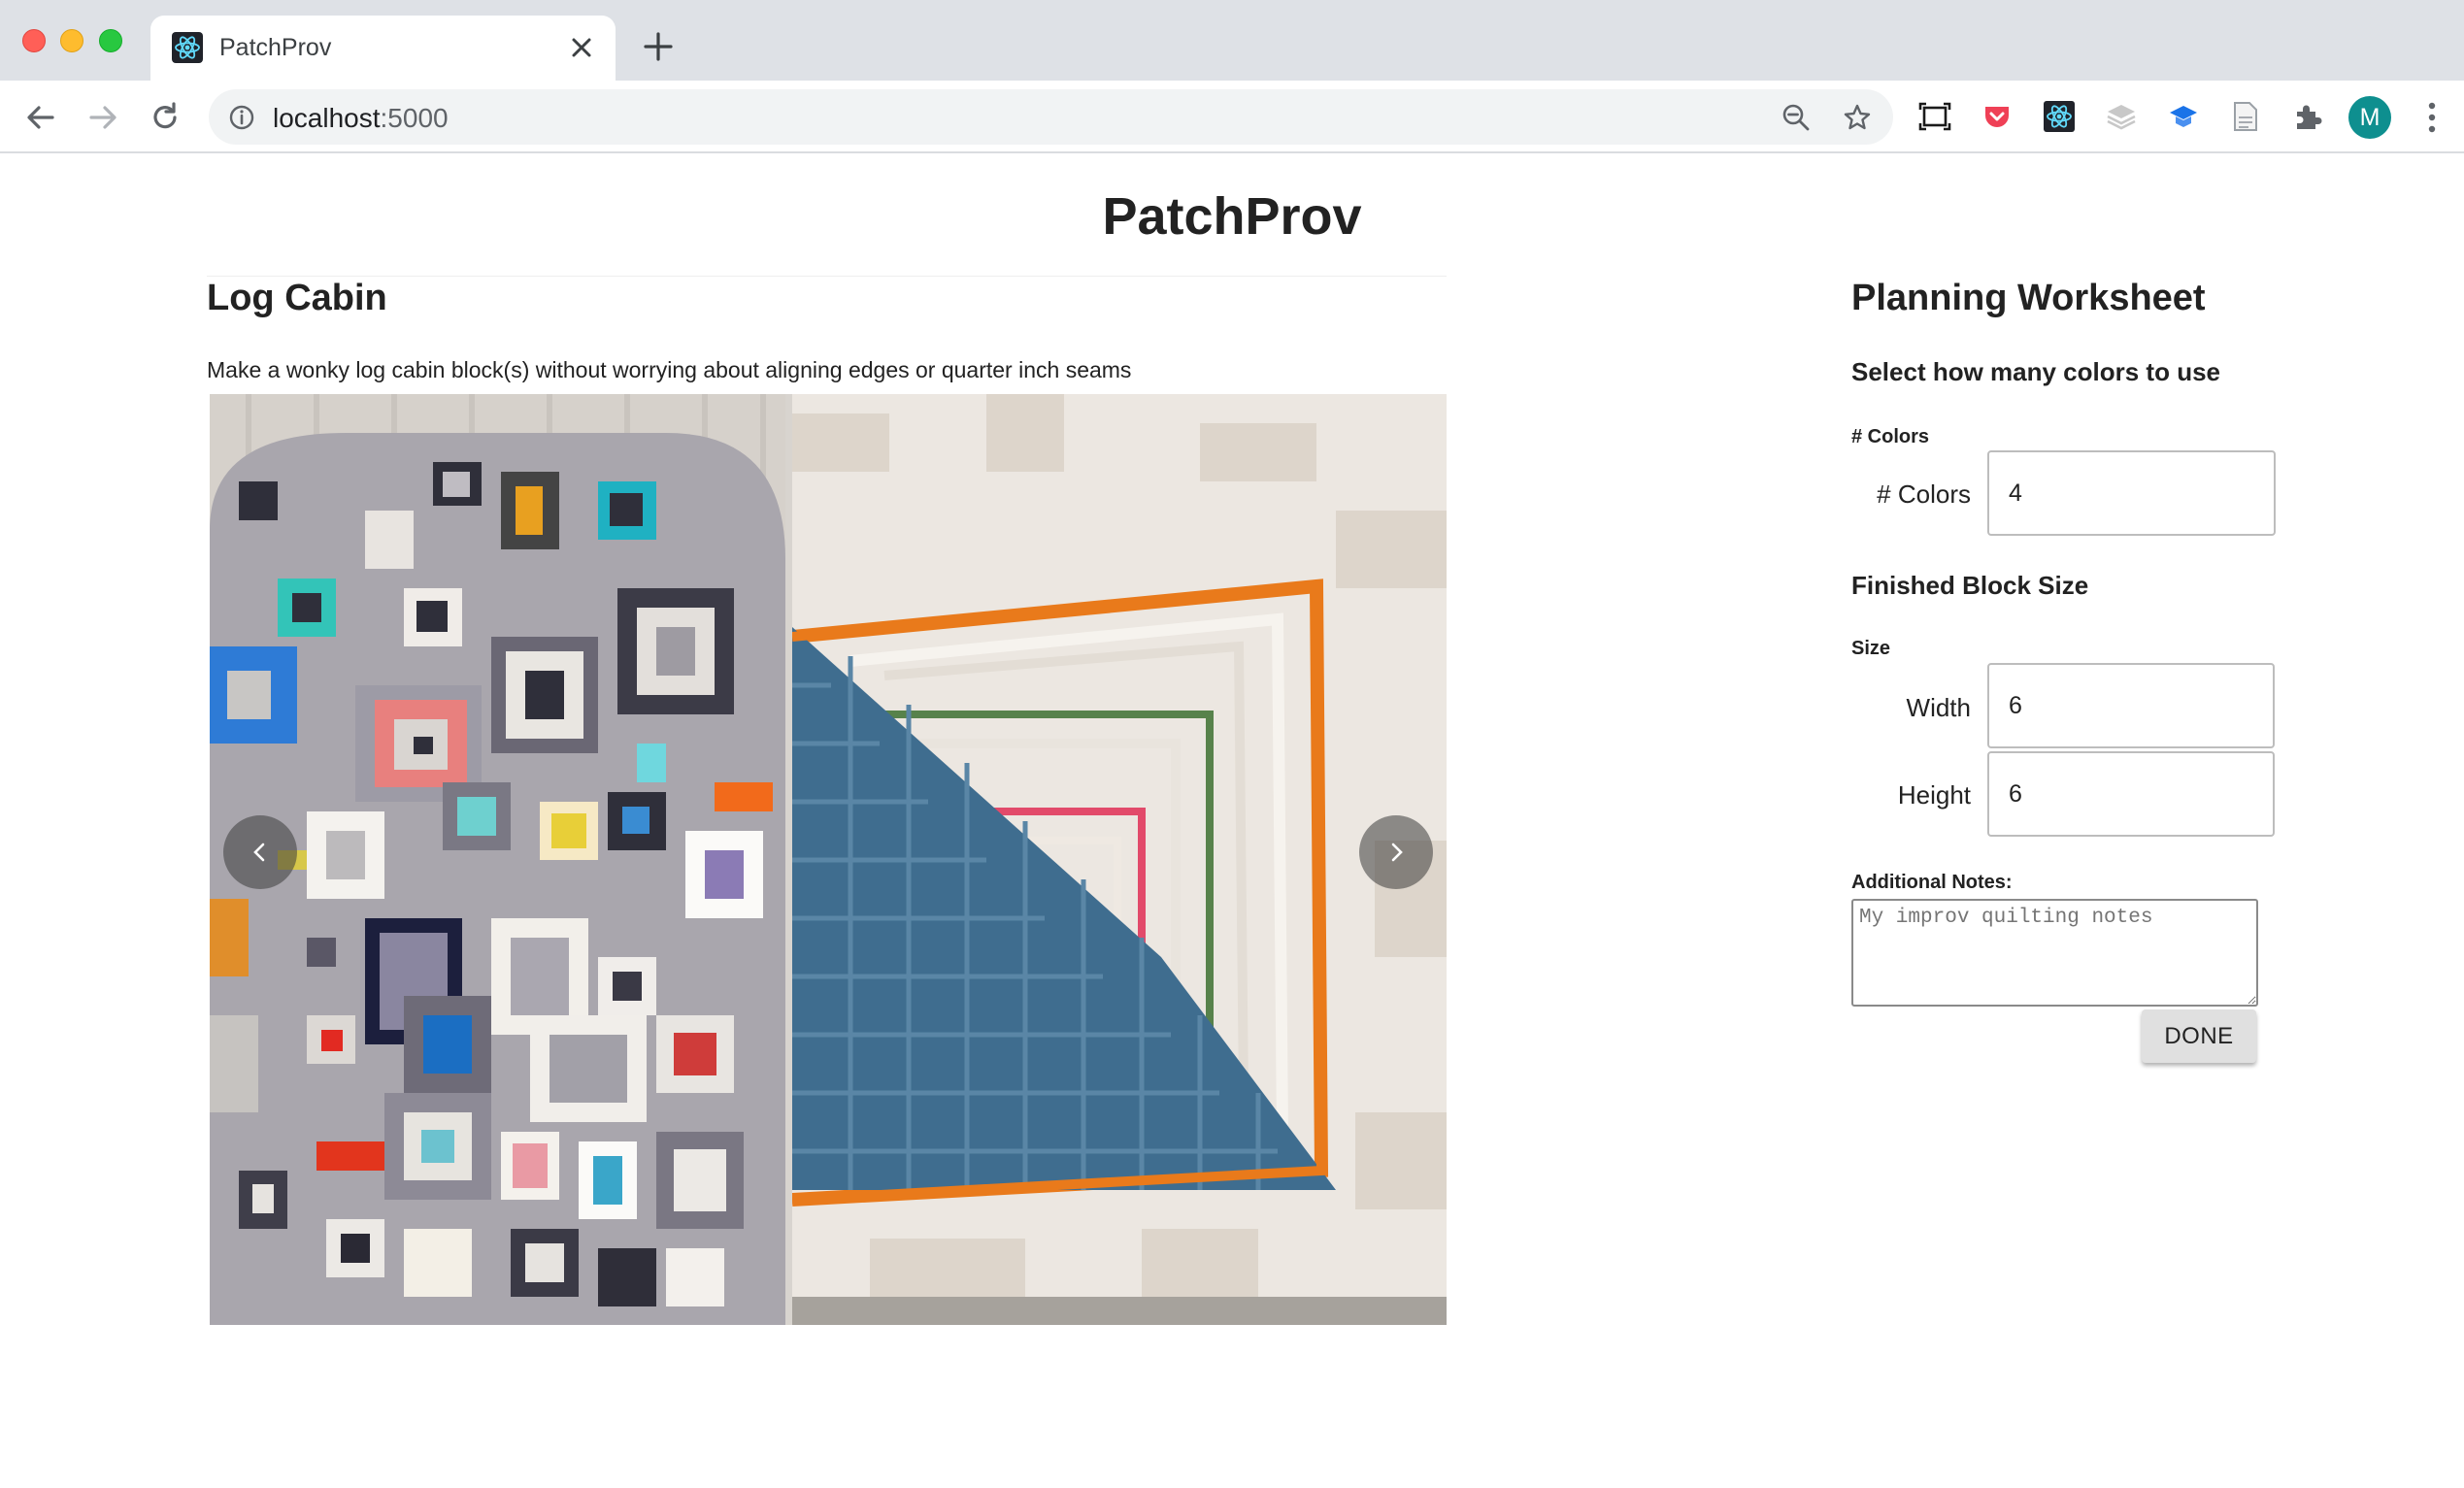 The height and width of the screenshot is (1488, 2464). I want to click on pocket-extension-icon, so click(1997, 116).